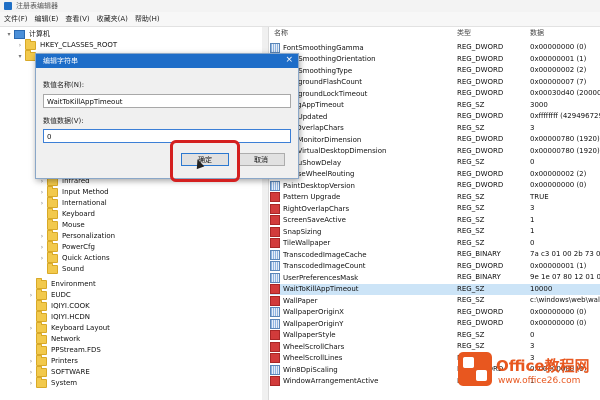 This screenshot has width=600, height=400. Describe the element at coordinates (62, 224) in the screenshot. I see `tree-node: Mouse` at that location.